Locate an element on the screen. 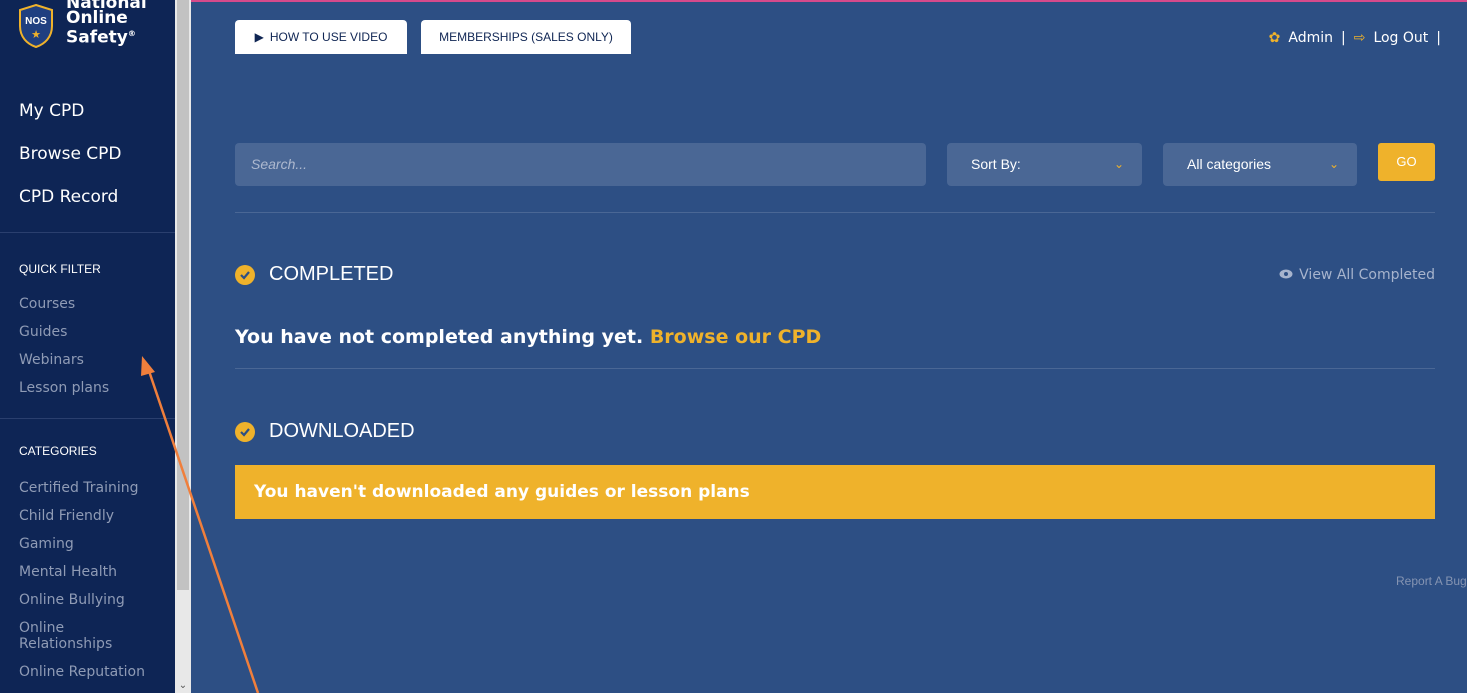 The image size is (1467, 693). play-icon: ▶ is located at coordinates (259, 37).